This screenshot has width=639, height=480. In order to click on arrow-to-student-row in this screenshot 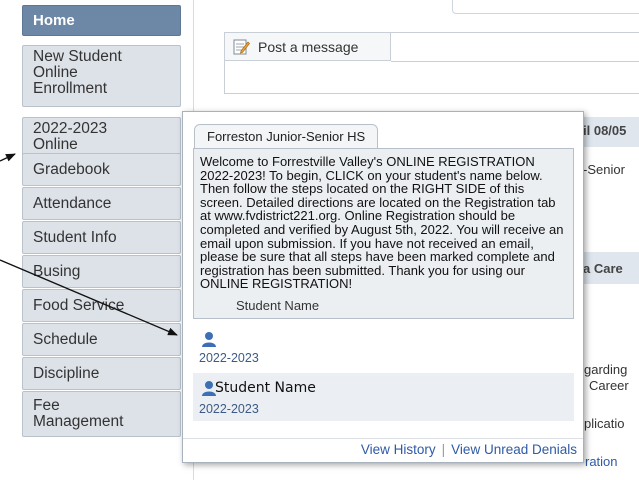, I will do `click(89, 297)`.